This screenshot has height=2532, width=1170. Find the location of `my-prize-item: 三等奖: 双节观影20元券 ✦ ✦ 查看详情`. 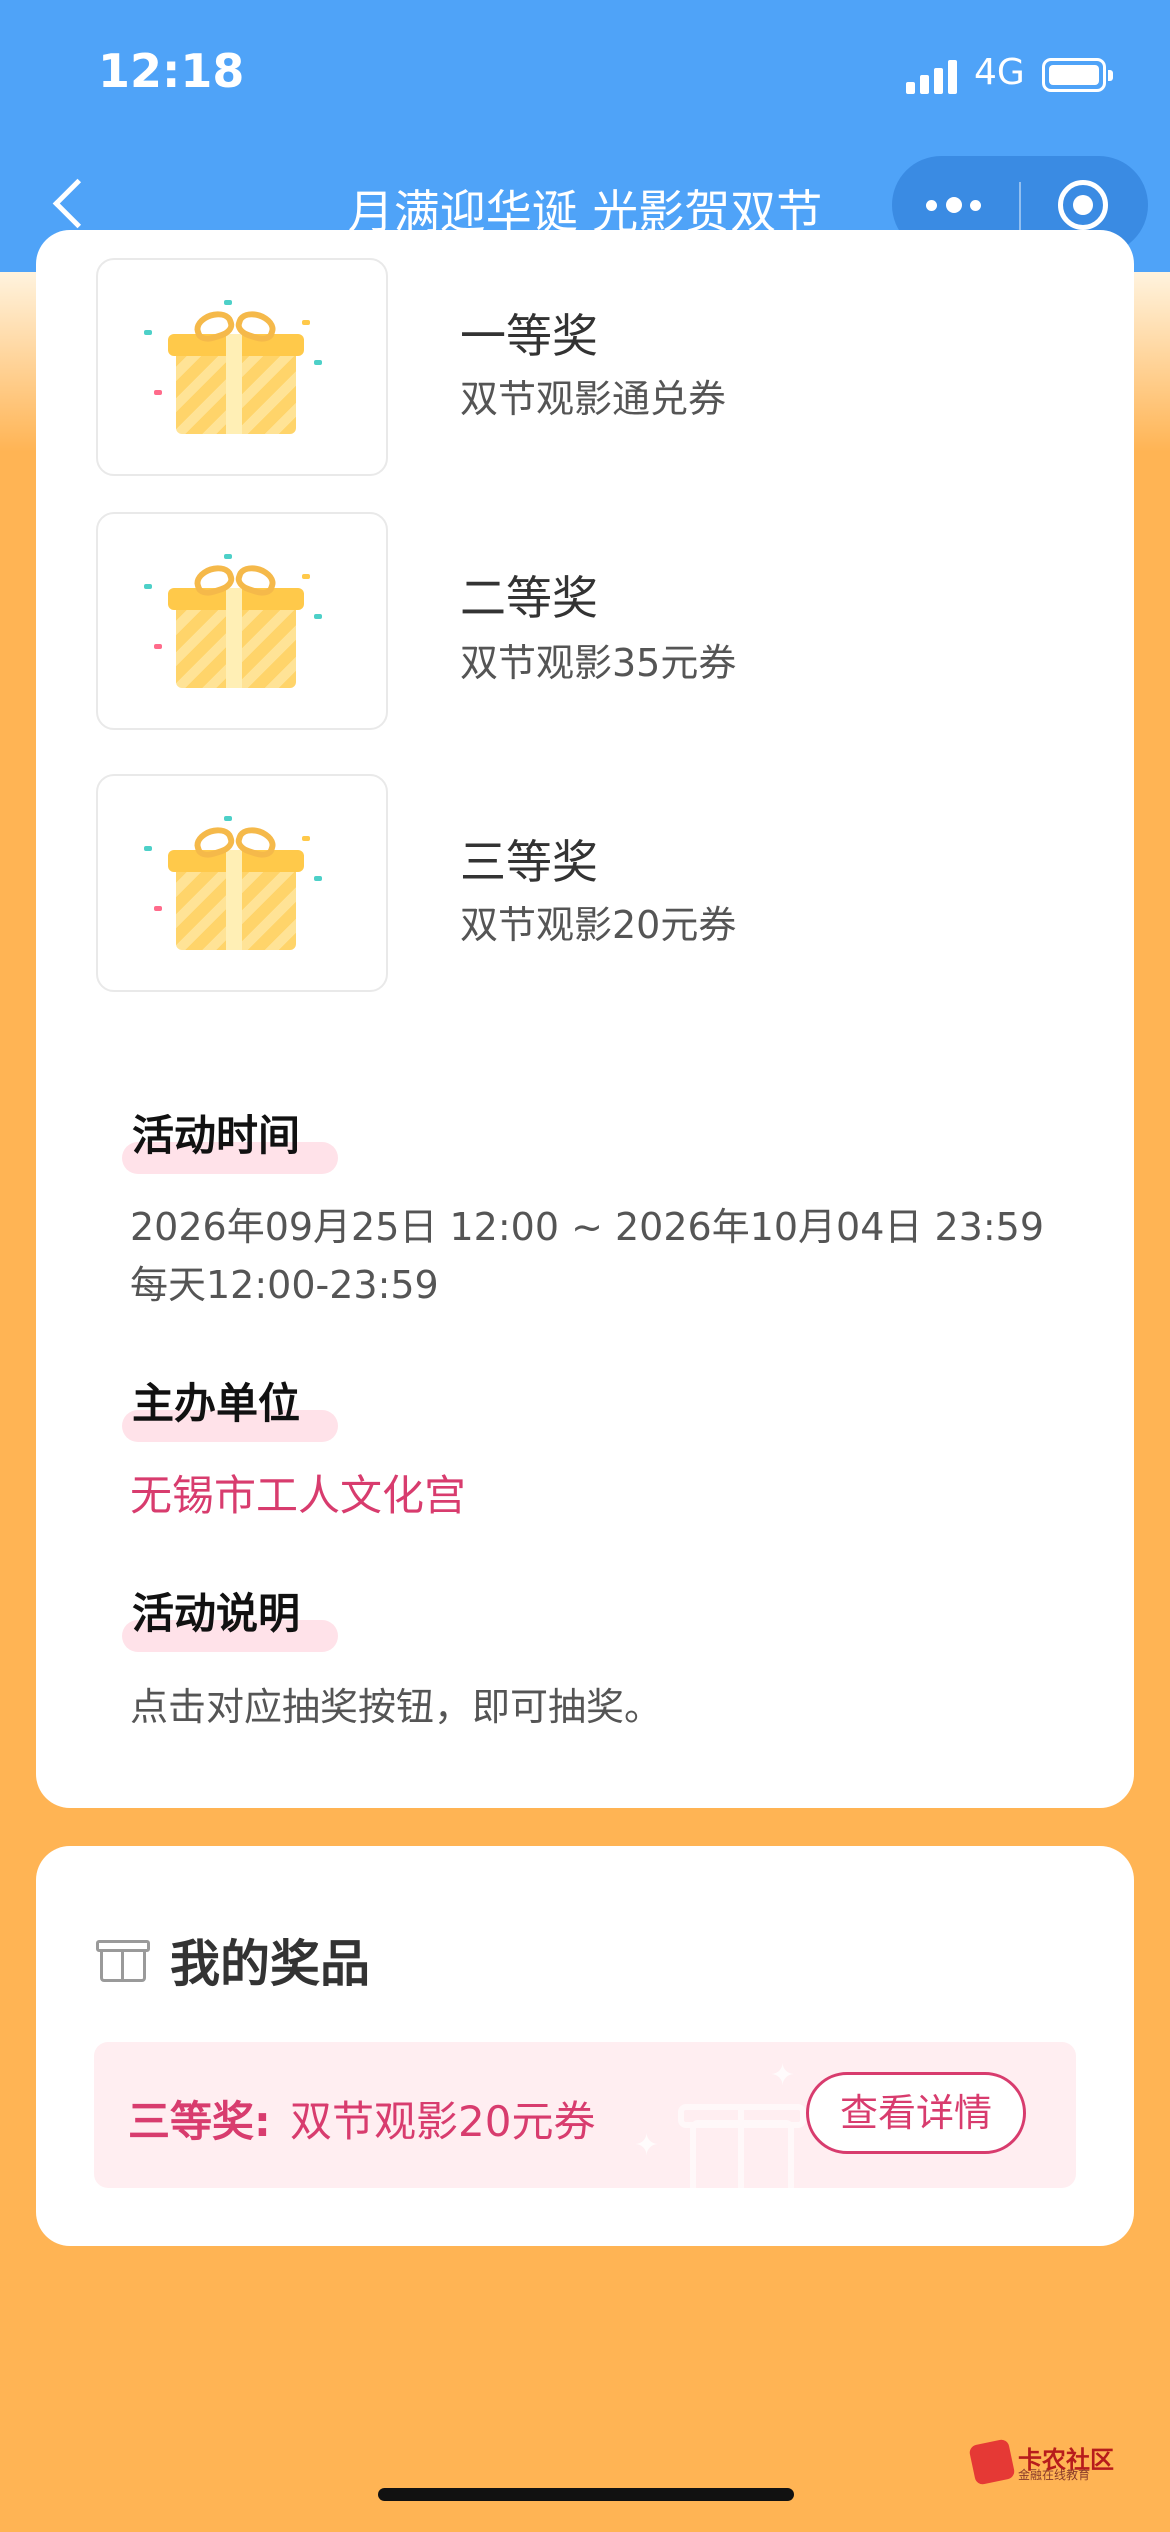

my-prize-item: 三等奖: 双节观影20元券 ✦ ✦ 查看详情 is located at coordinates (585, 2115).